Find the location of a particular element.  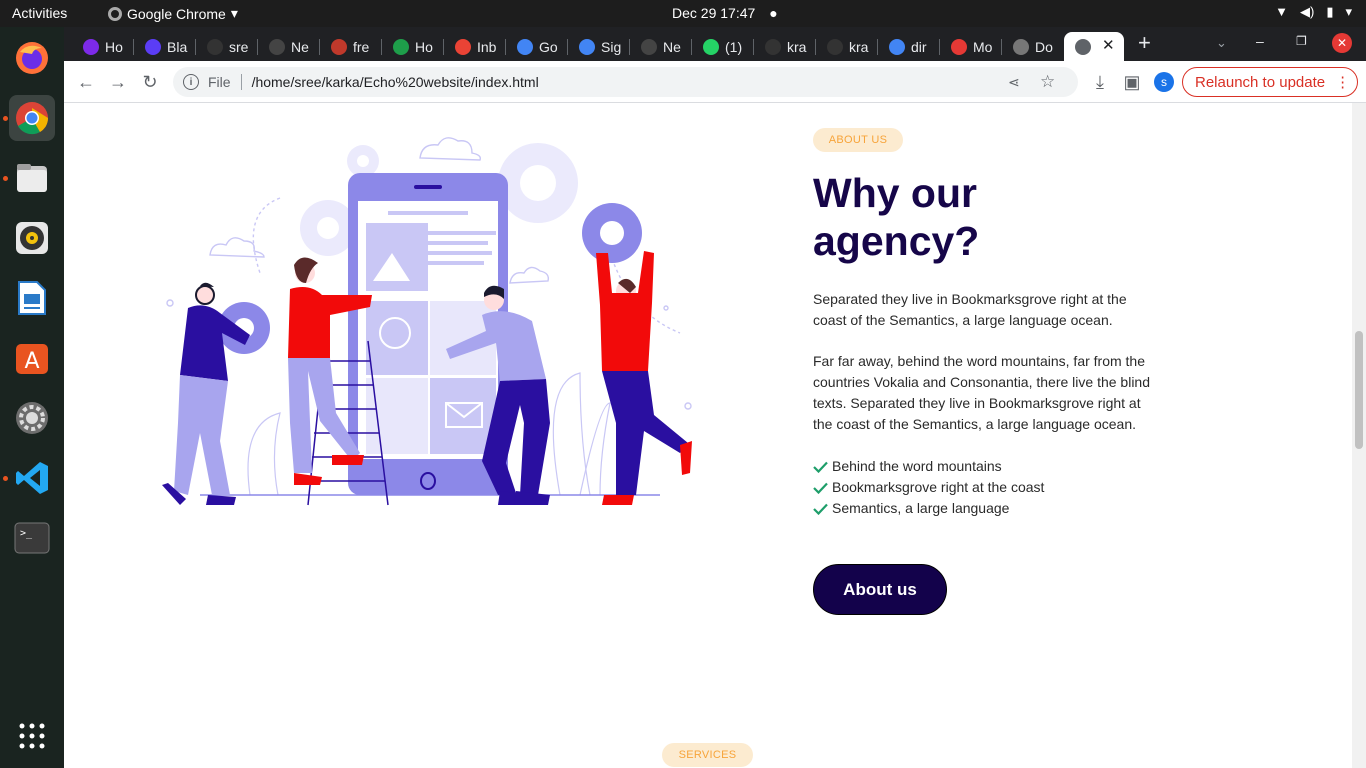

files-icon is located at coordinates (32, 178).